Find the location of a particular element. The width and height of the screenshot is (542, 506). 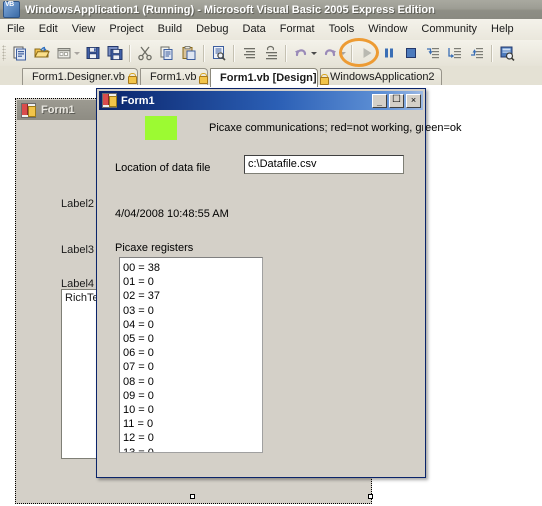

design-form-resize-handle-bottom is located at coordinates (192, 496).